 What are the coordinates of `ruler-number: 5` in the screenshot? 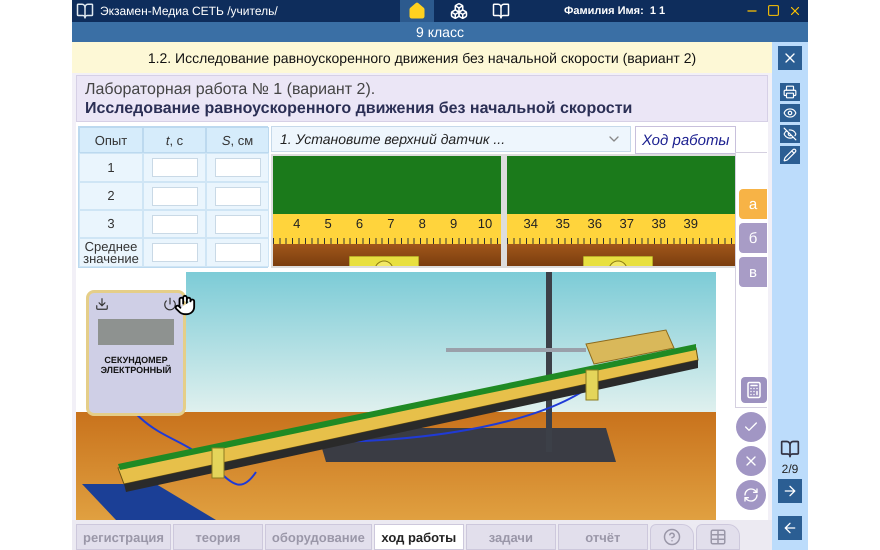 It's located at (328, 223).